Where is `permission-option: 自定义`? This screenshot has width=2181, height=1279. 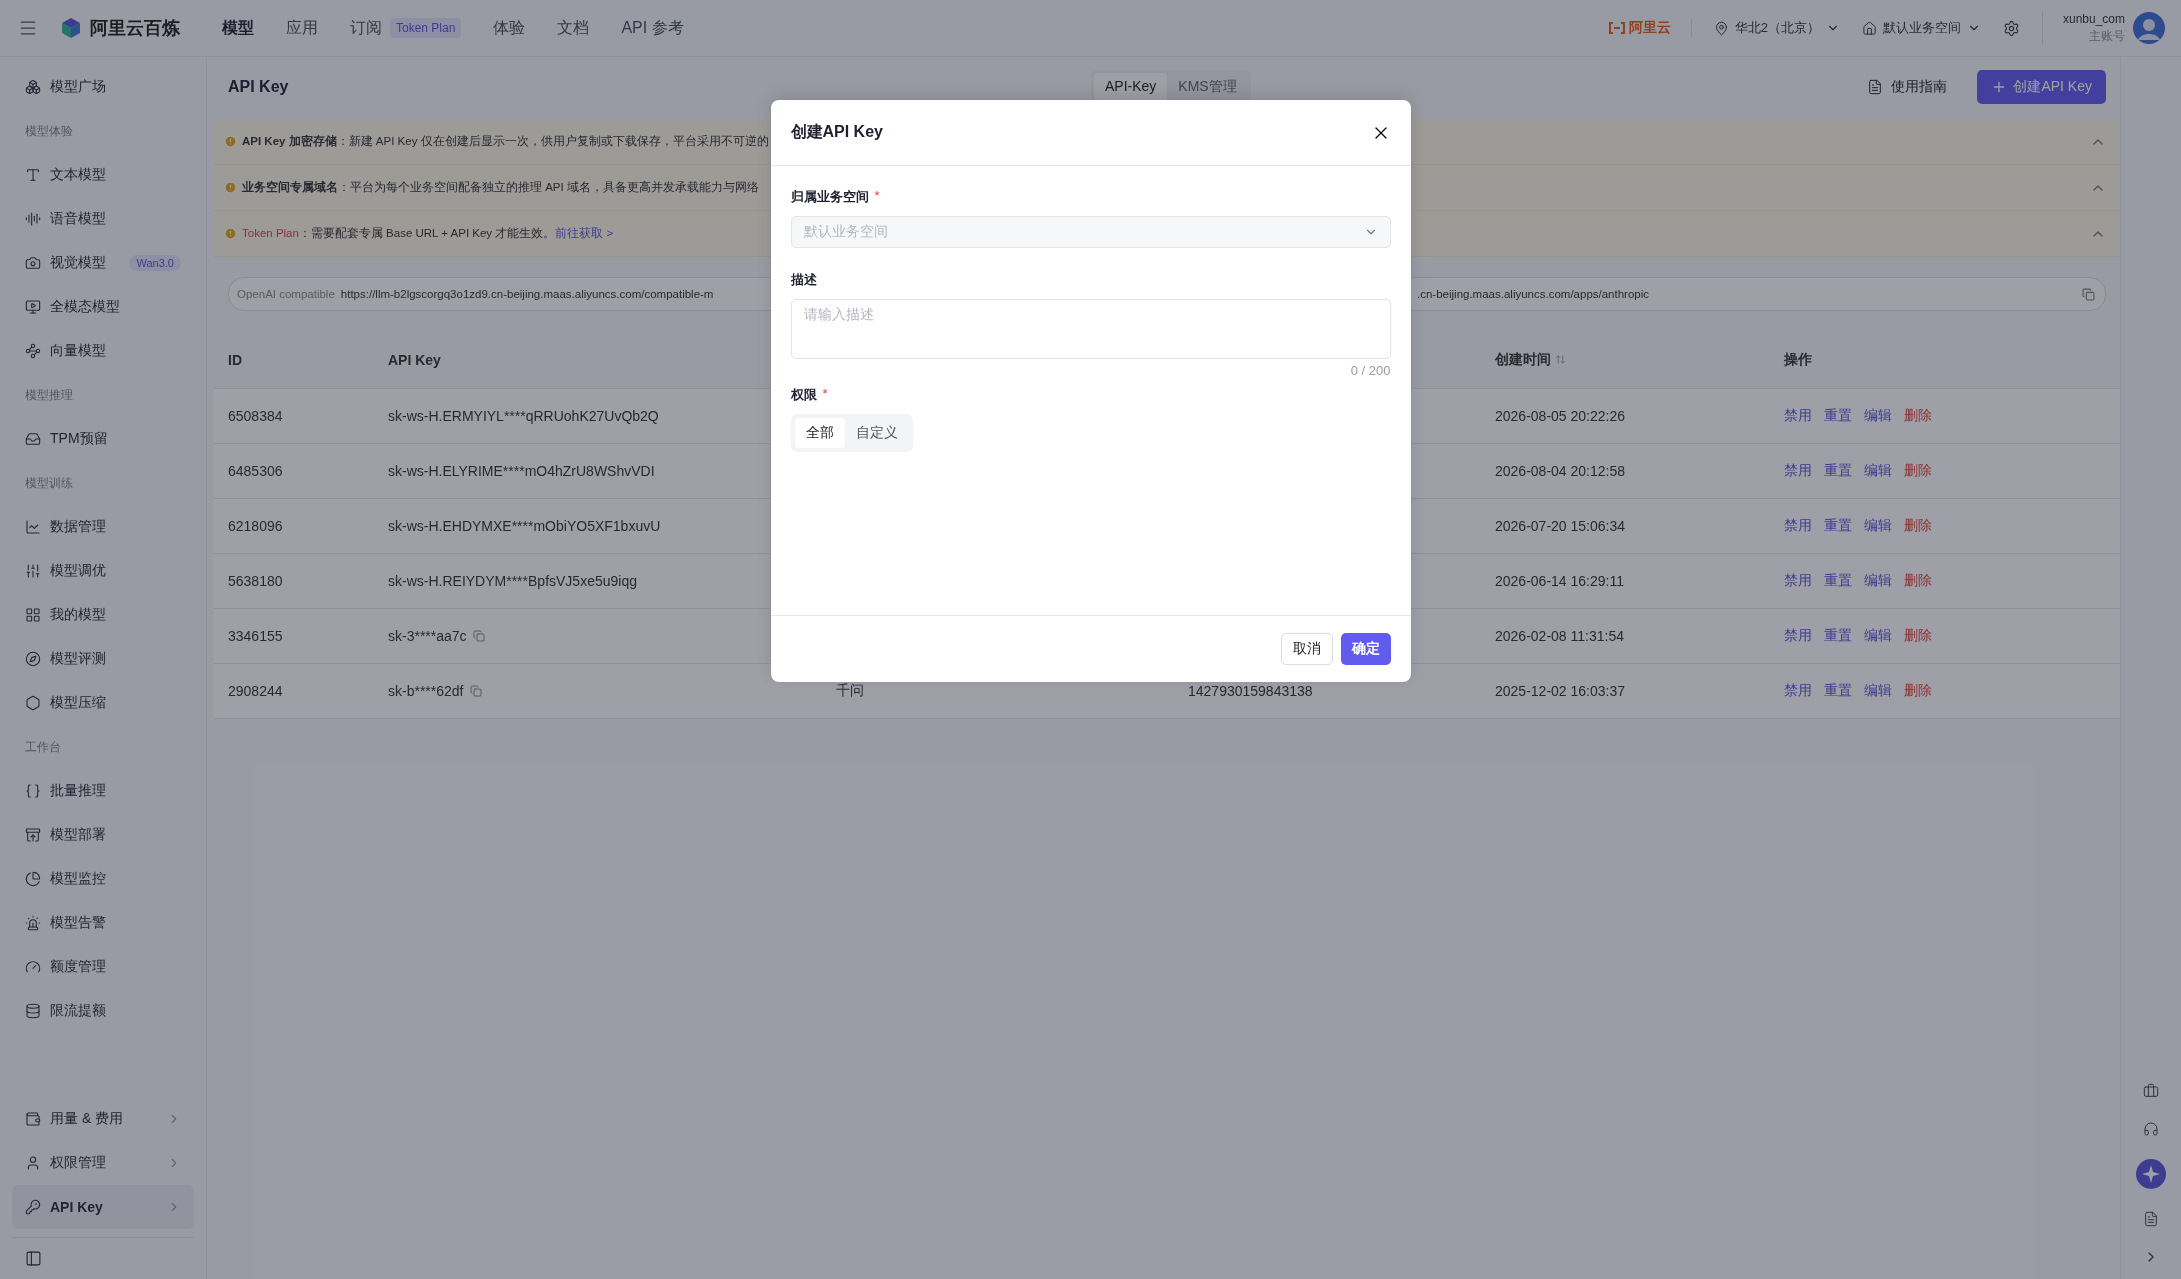 permission-option: 自定义 is located at coordinates (876, 433).